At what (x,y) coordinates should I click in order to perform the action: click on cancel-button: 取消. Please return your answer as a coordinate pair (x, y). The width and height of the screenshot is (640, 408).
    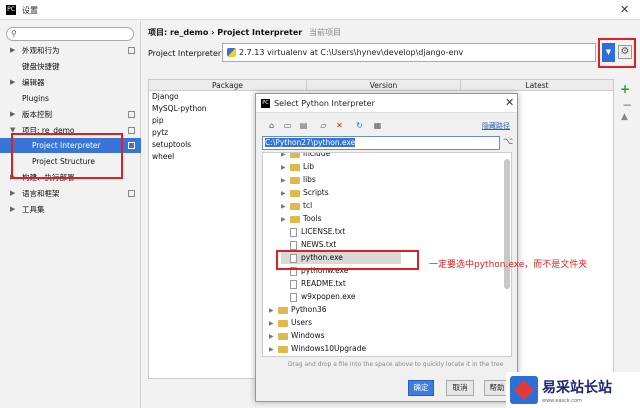
    Looking at the image, I should click on (460, 388).